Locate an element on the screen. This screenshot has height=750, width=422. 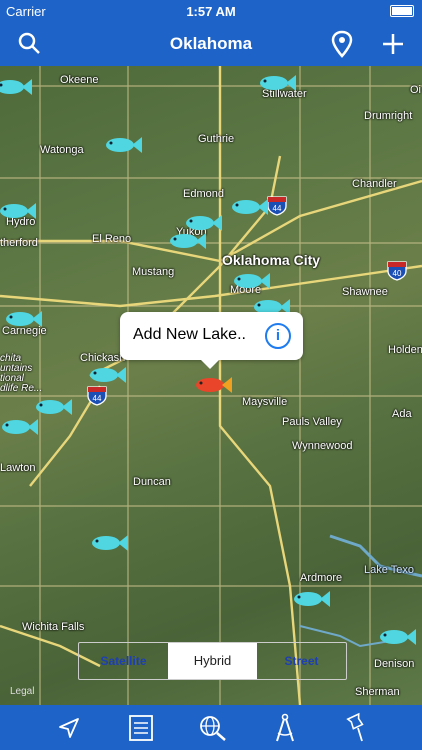
bottom-toolbar is located at coordinates (211, 727).